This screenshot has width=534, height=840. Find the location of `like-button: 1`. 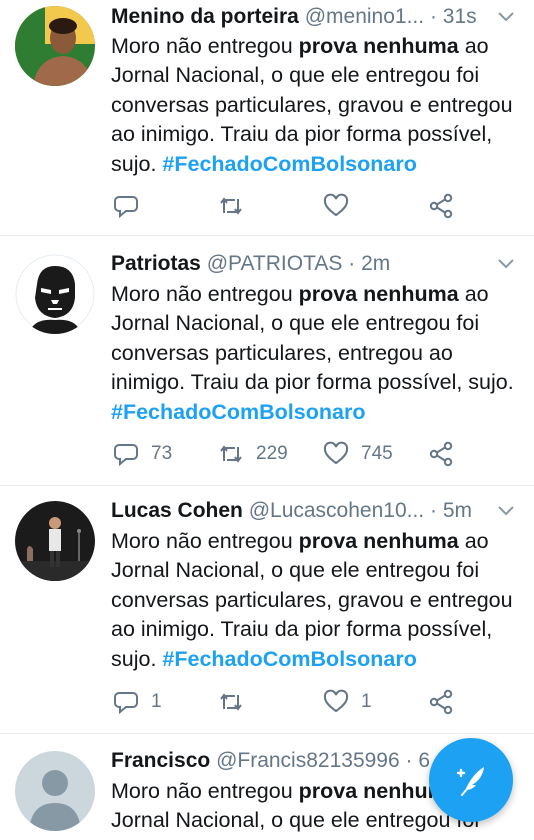

like-button: 1 is located at coordinates (347, 702).